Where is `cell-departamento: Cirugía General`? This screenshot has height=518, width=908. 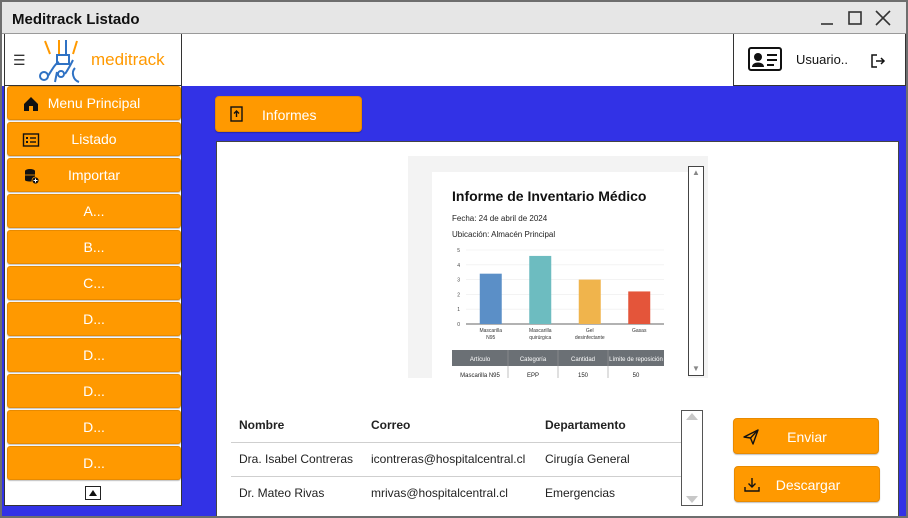
cell-departamento: Cirugía General is located at coordinates (587, 459).